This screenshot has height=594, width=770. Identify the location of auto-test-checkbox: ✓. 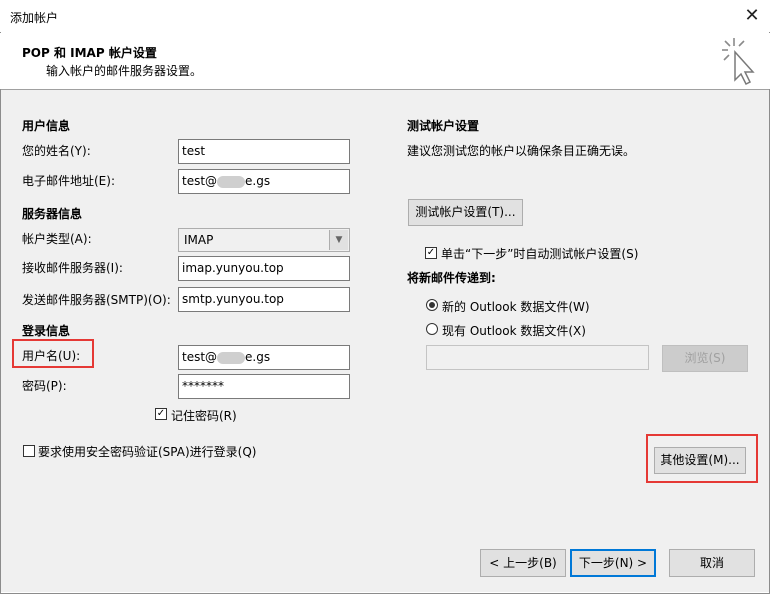
(431, 253).